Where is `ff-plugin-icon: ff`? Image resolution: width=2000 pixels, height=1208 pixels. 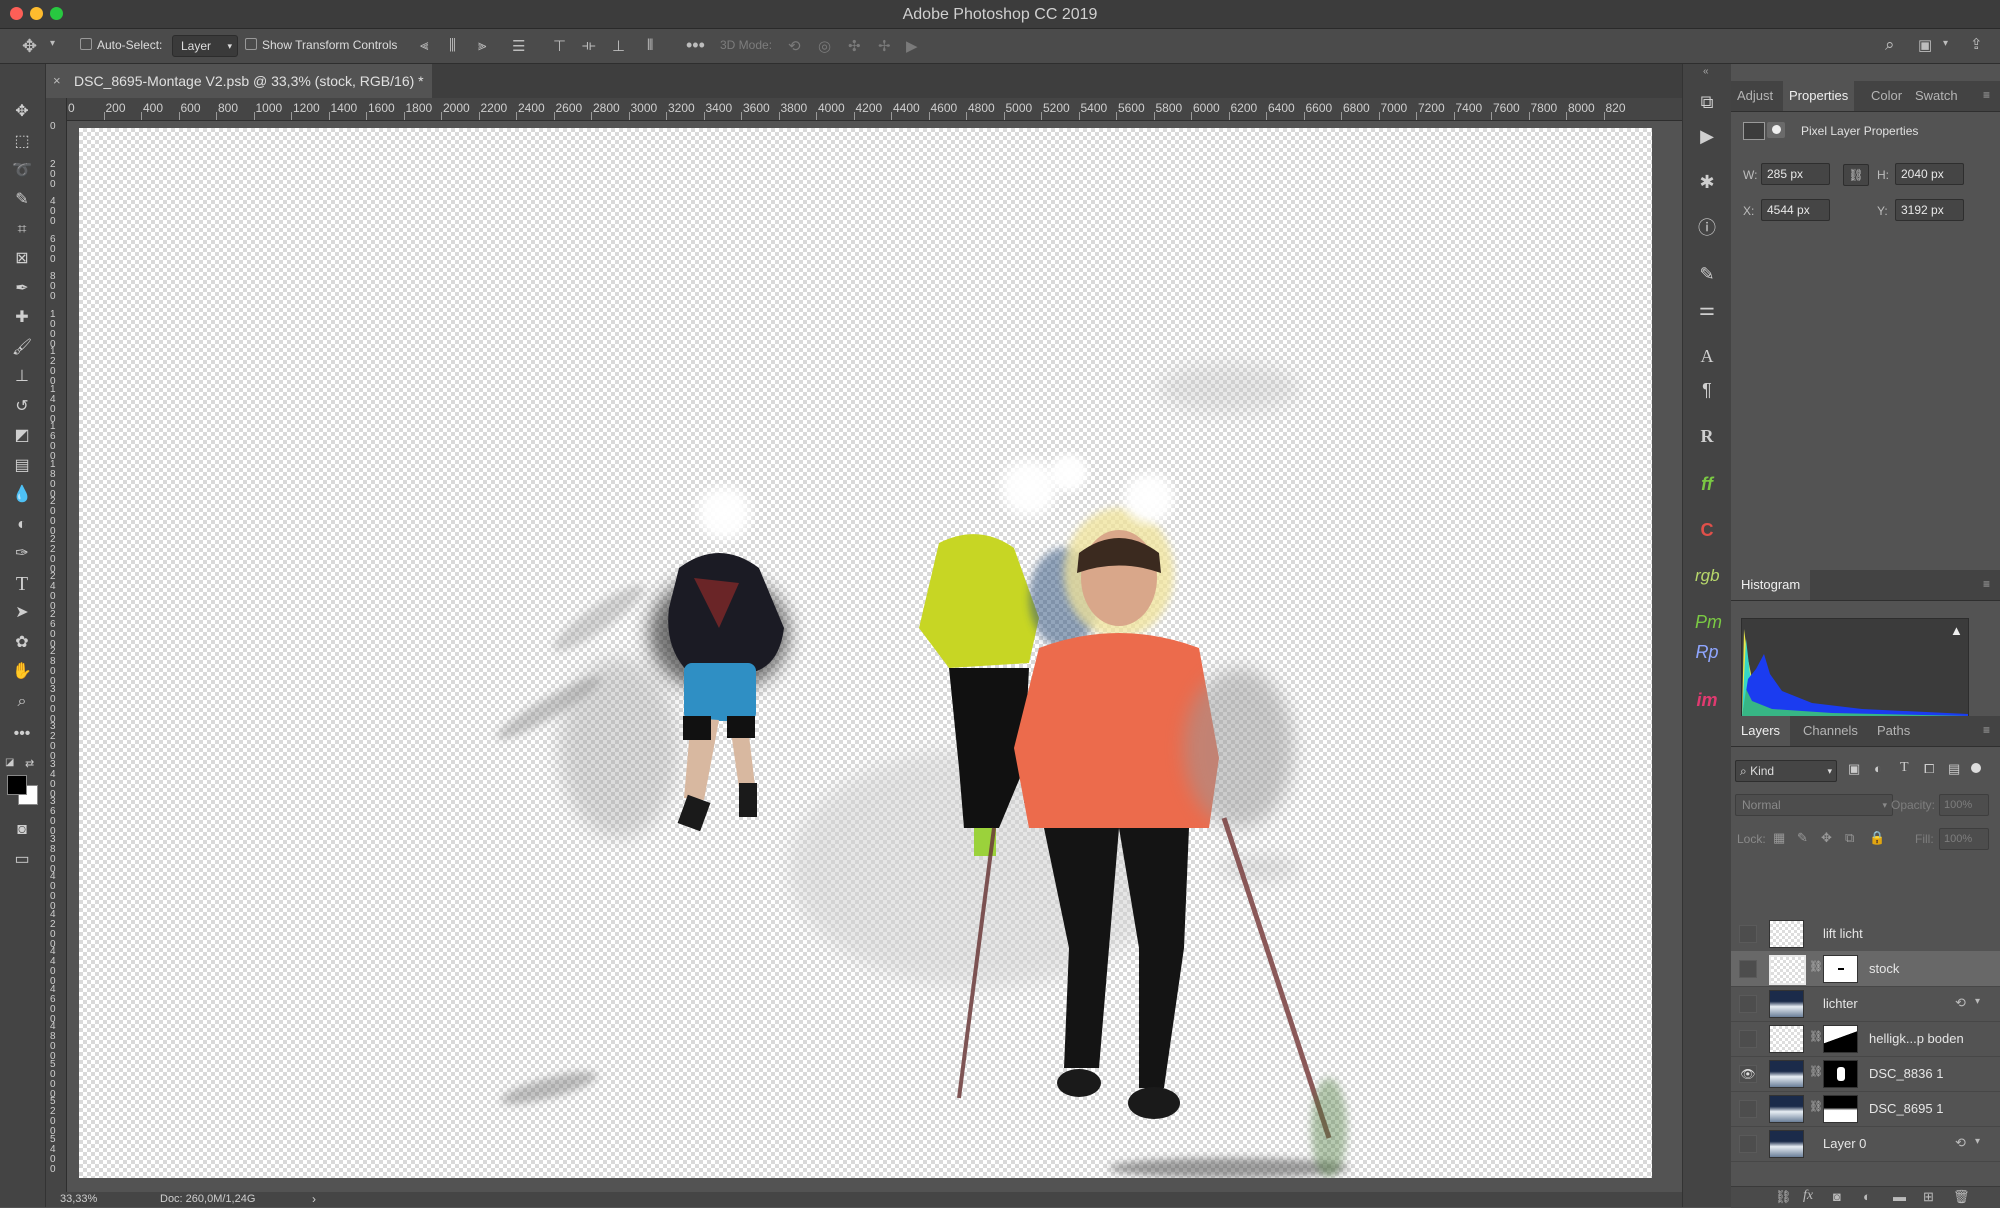 ff-plugin-icon: ff is located at coordinates (1707, 484).